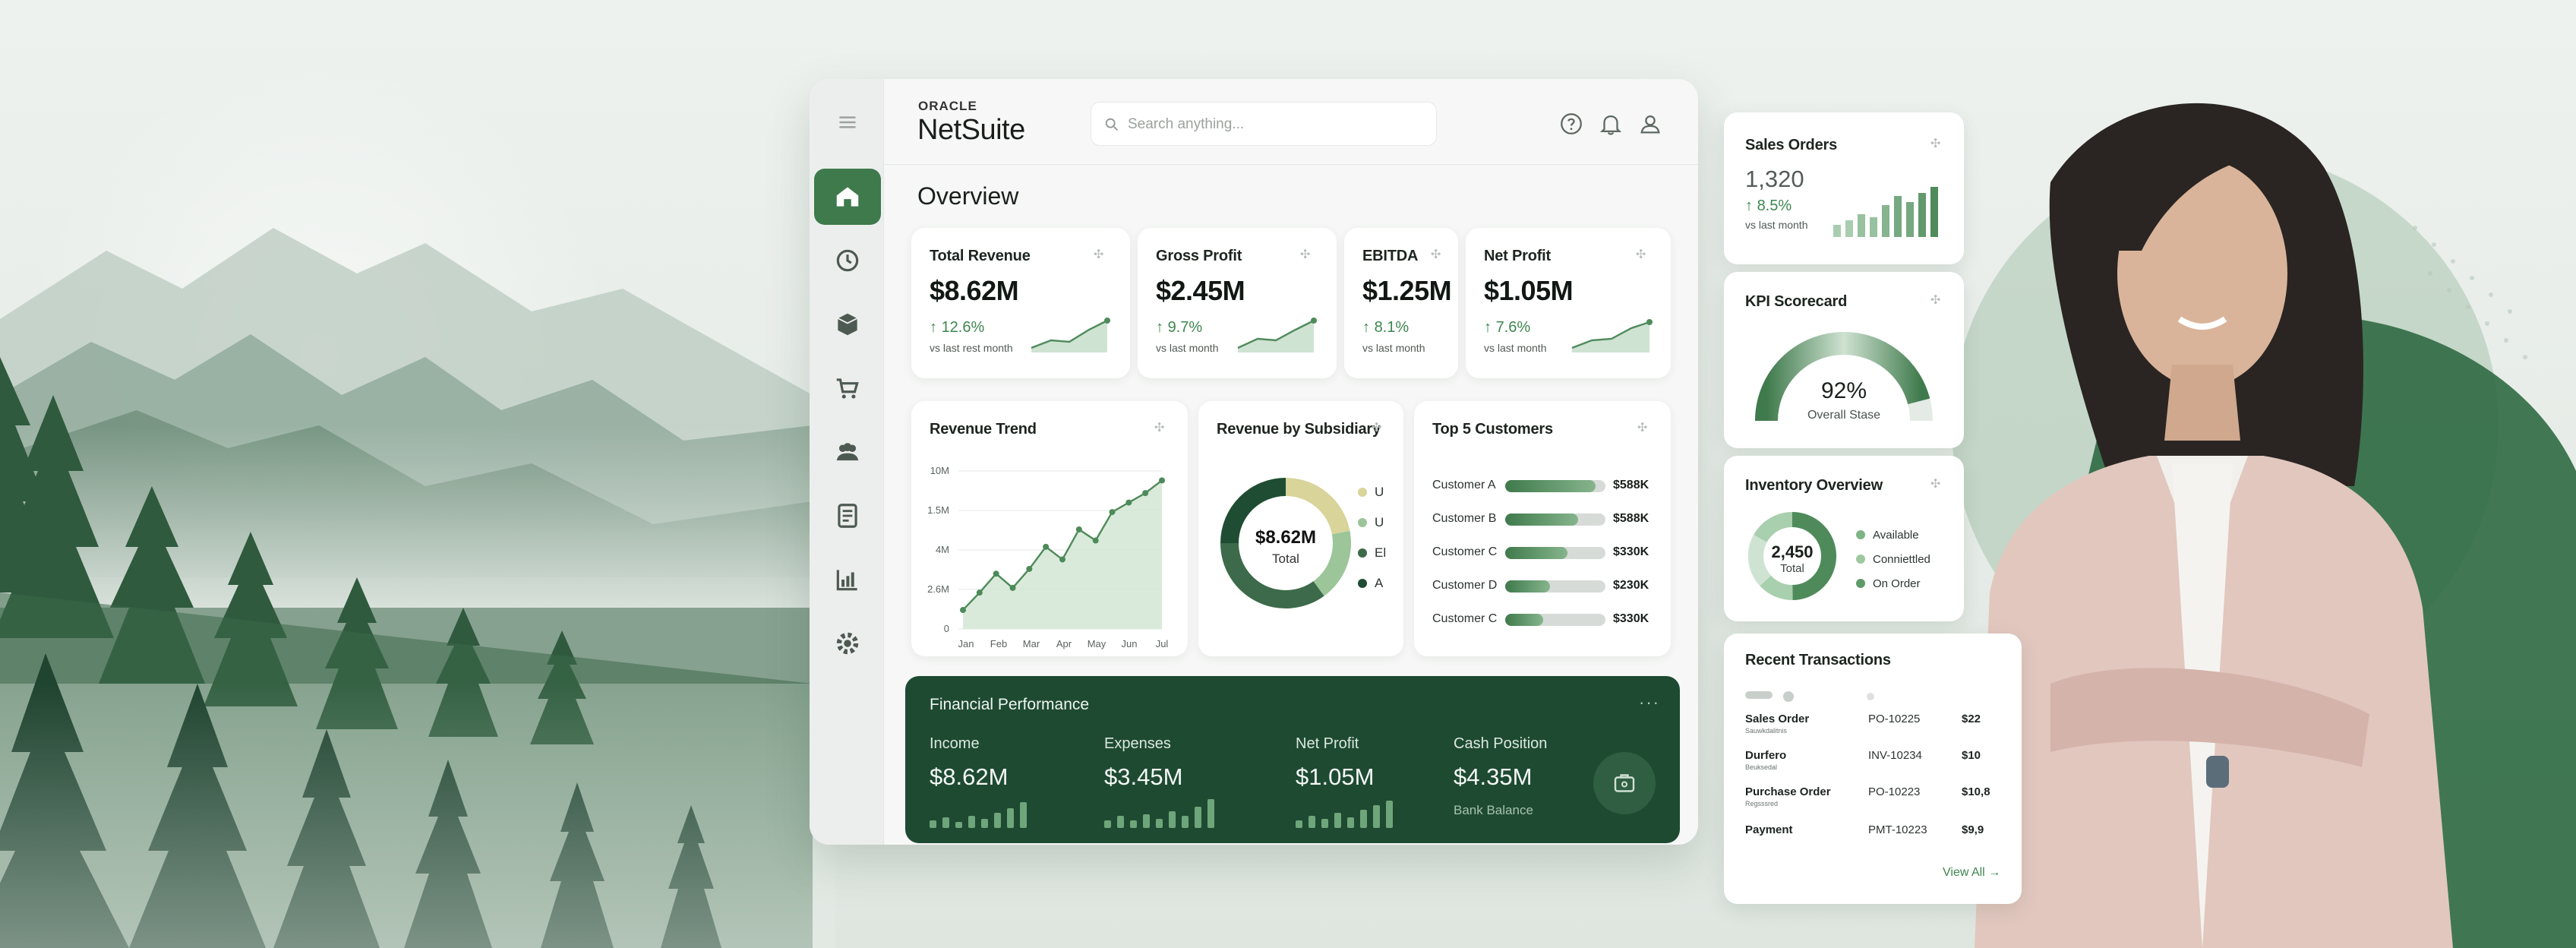 The width and height of the screenshot is (2576, 948). What do you see at coordinates (847, 122) in the screenshot?
I see `menu-icon` at bounding box center [847, 122].